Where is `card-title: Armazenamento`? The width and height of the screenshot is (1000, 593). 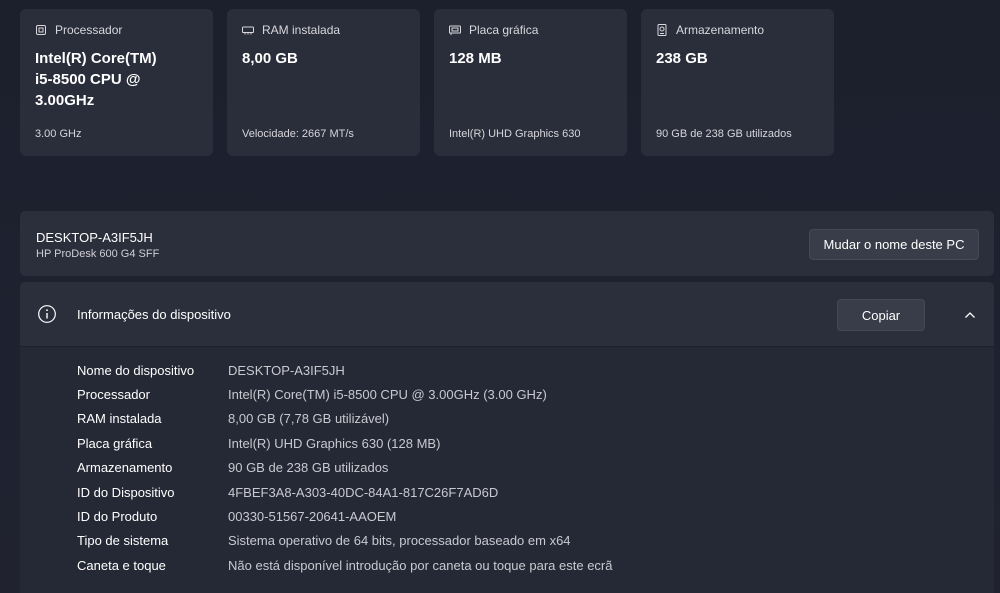
card-title: Armazenamento is located at coordinates (720, 30).